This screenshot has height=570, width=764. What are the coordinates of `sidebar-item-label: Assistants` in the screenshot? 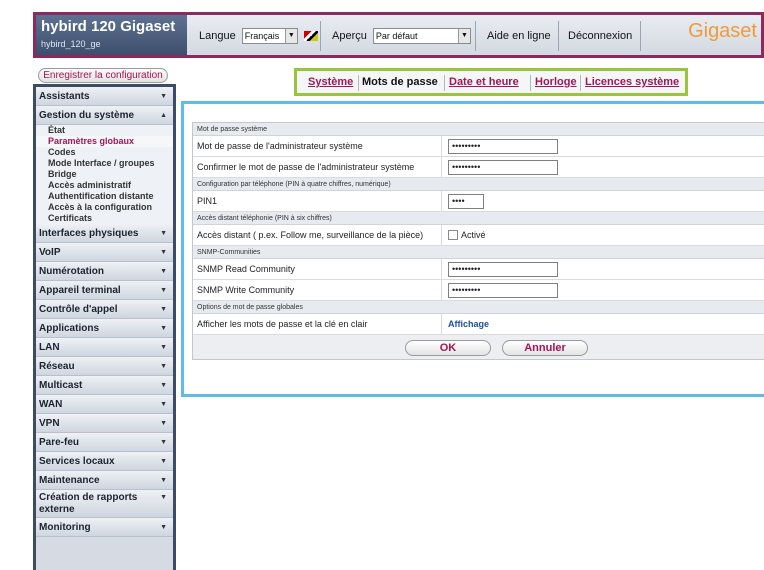 It's located at (64, 96).